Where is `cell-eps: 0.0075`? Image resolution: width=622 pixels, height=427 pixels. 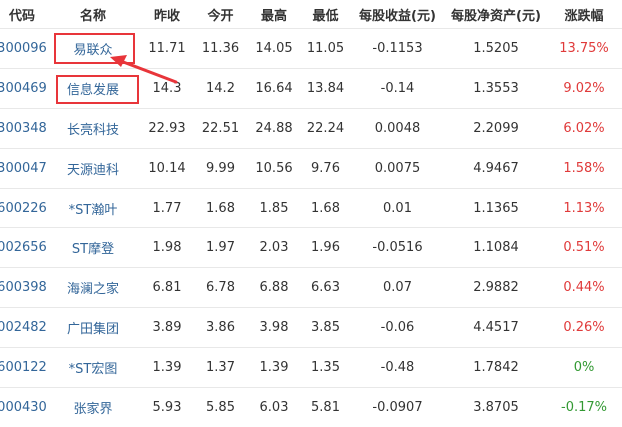
cell-eps: 0.0075 is located at coordinates (397, 168).